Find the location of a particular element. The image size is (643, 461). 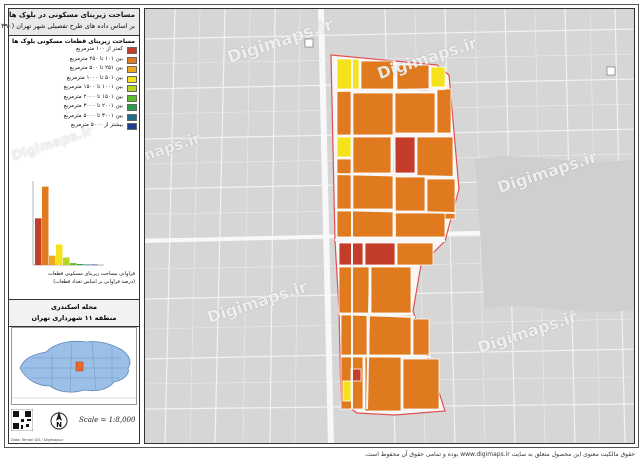

north-label: N is located at coordinates (59, 425).